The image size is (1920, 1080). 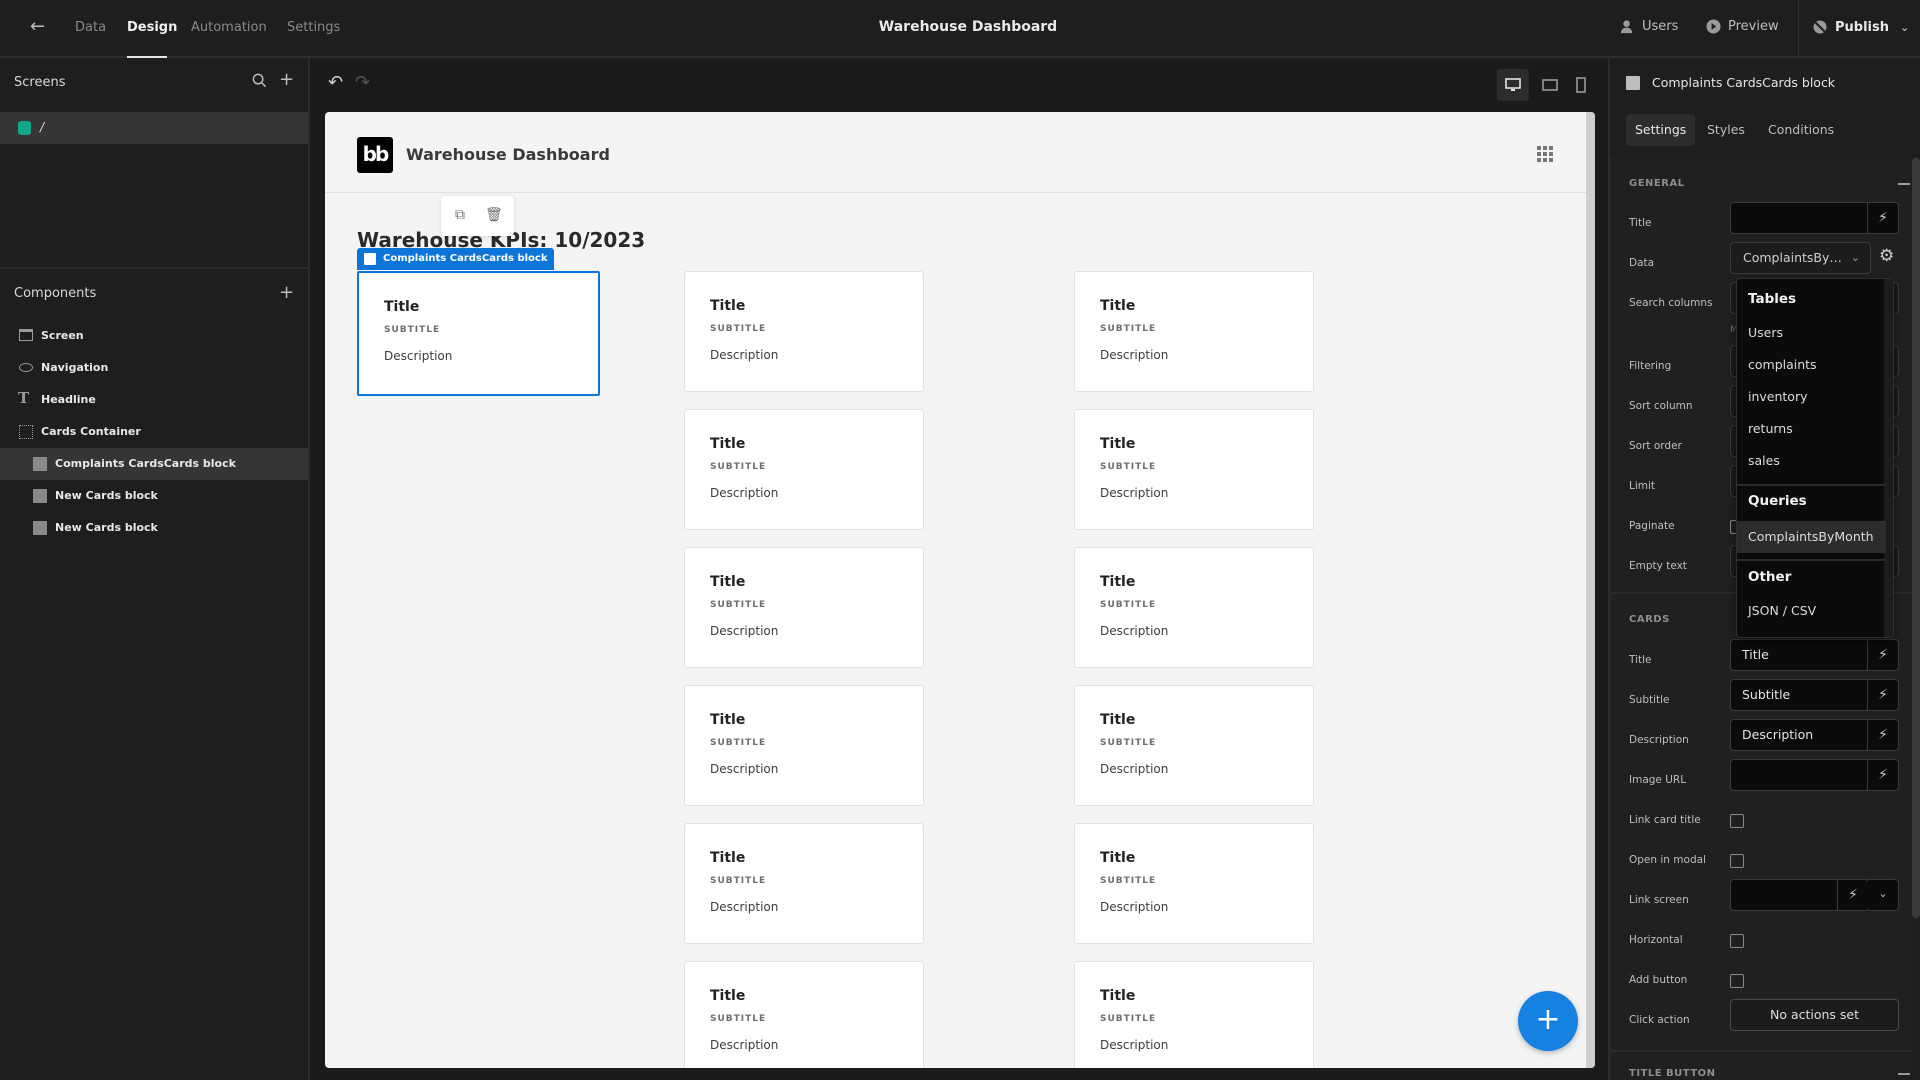 I want to click on trash-icon: 🗑, so click(x=494, y=215).